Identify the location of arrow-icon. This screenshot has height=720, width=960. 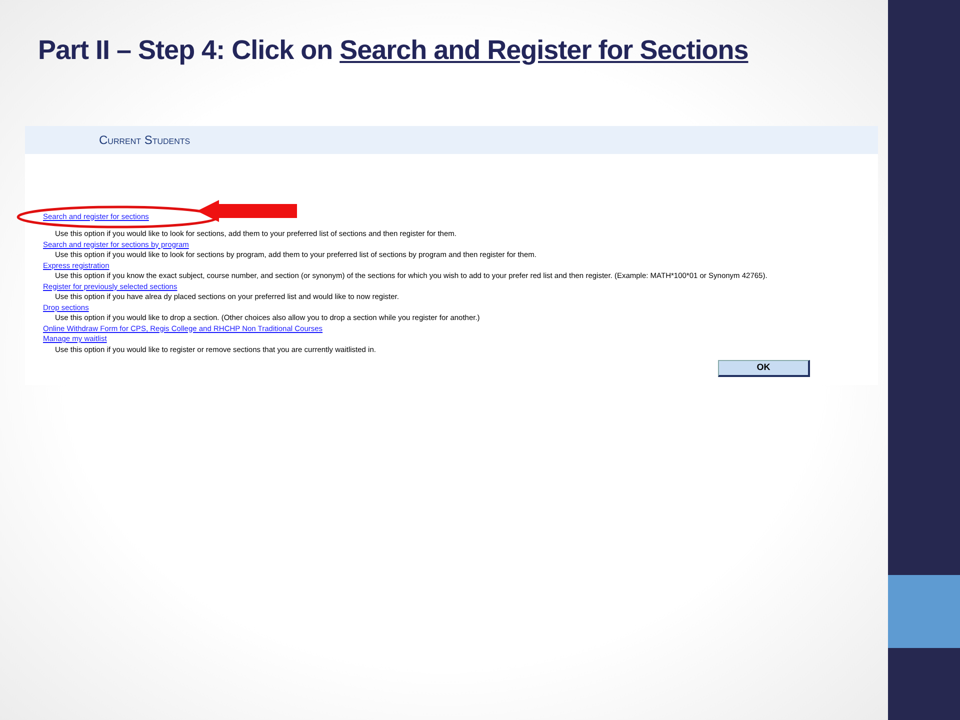
(247, 211).